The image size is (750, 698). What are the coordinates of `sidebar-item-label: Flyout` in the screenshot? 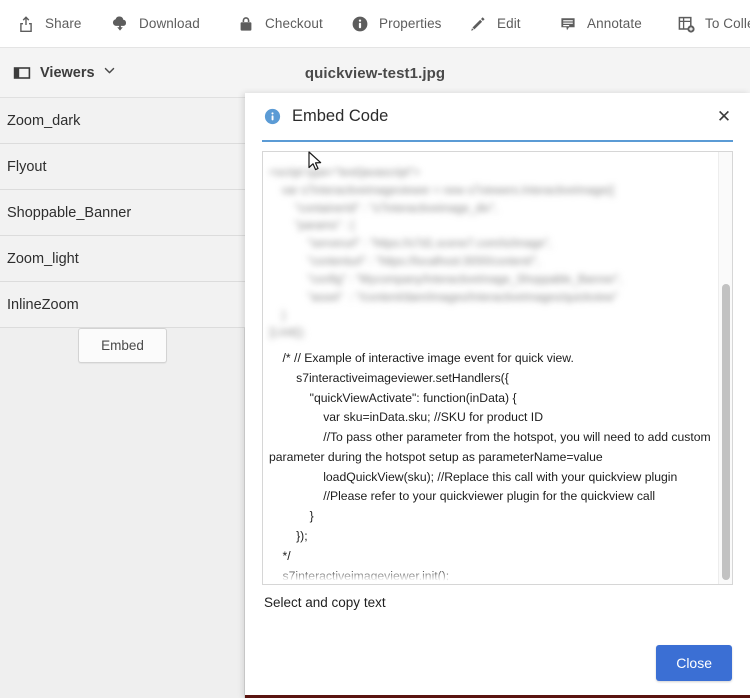 It's located at (27, 166).